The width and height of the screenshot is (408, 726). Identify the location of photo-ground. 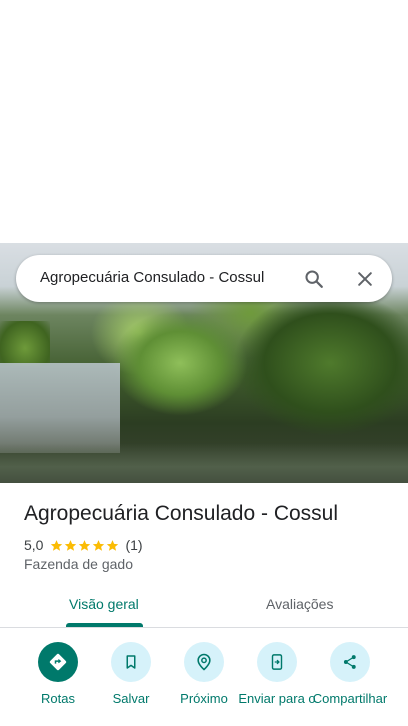
(204, 463).